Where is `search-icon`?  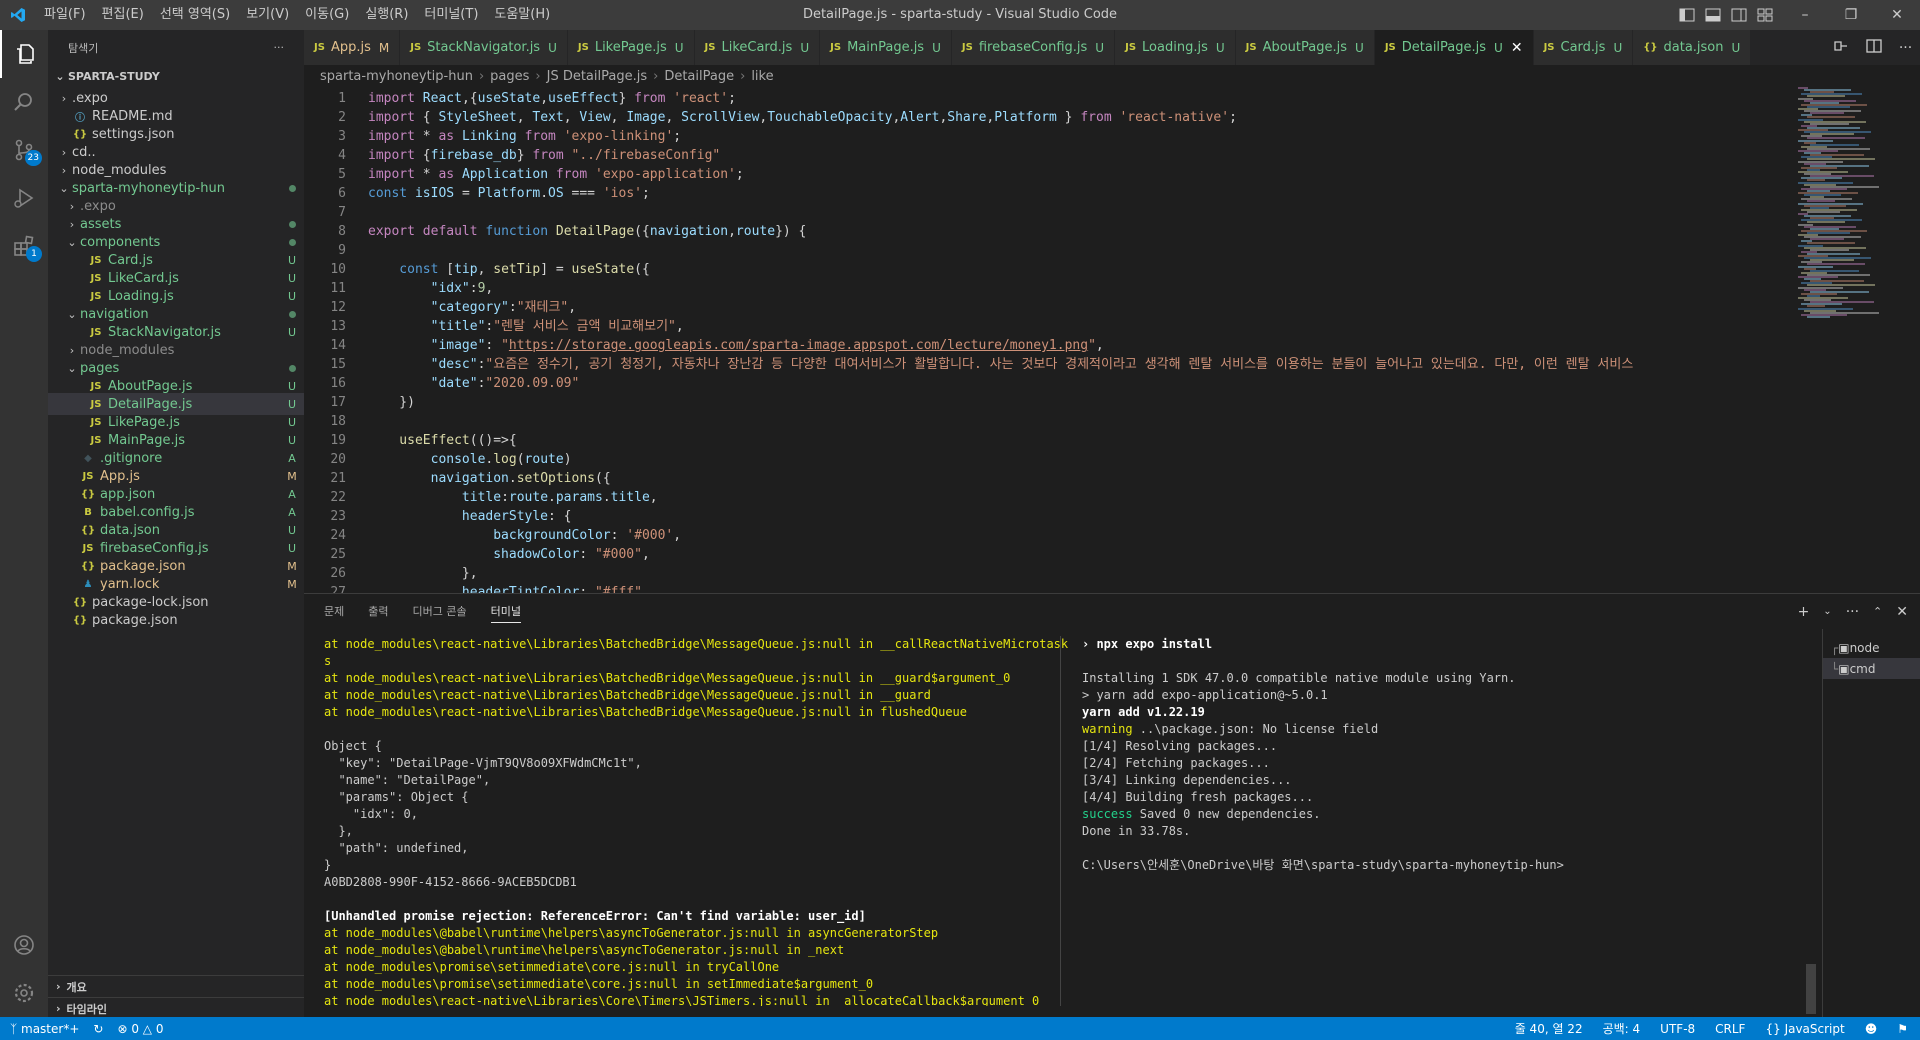
search-icon is located at coordinates (24, 102).